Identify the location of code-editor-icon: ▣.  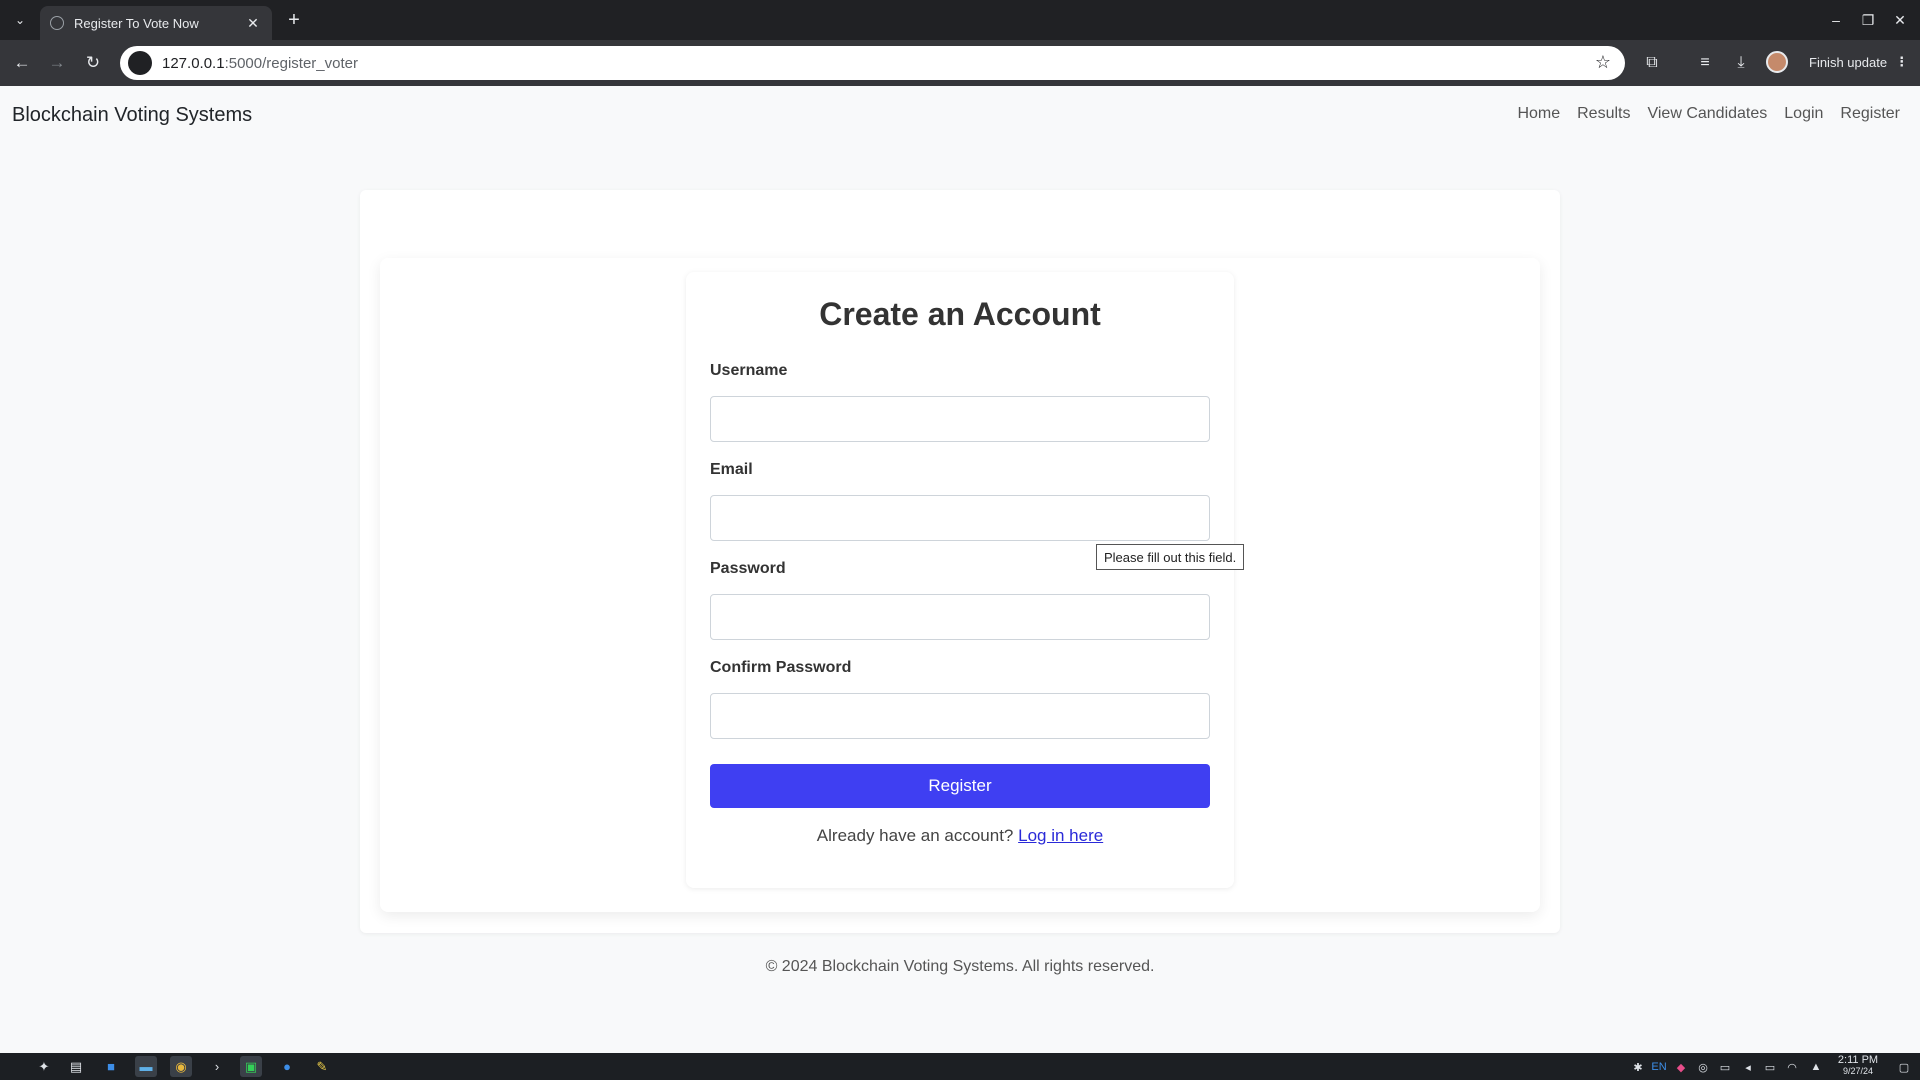
(251, 1066).